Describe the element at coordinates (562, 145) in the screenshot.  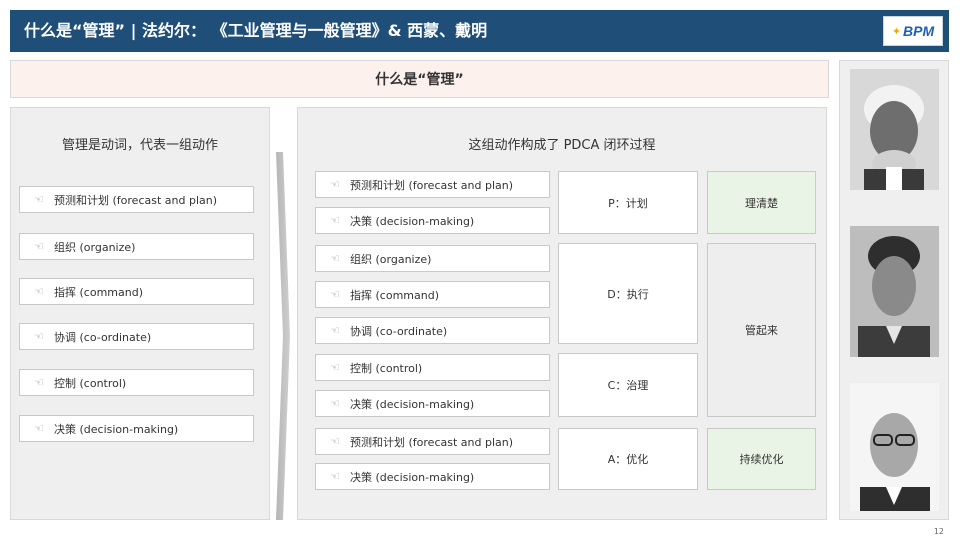
I see `right-panel-heading: 这组动作构成了 PDCA 闭环过程` at that location.